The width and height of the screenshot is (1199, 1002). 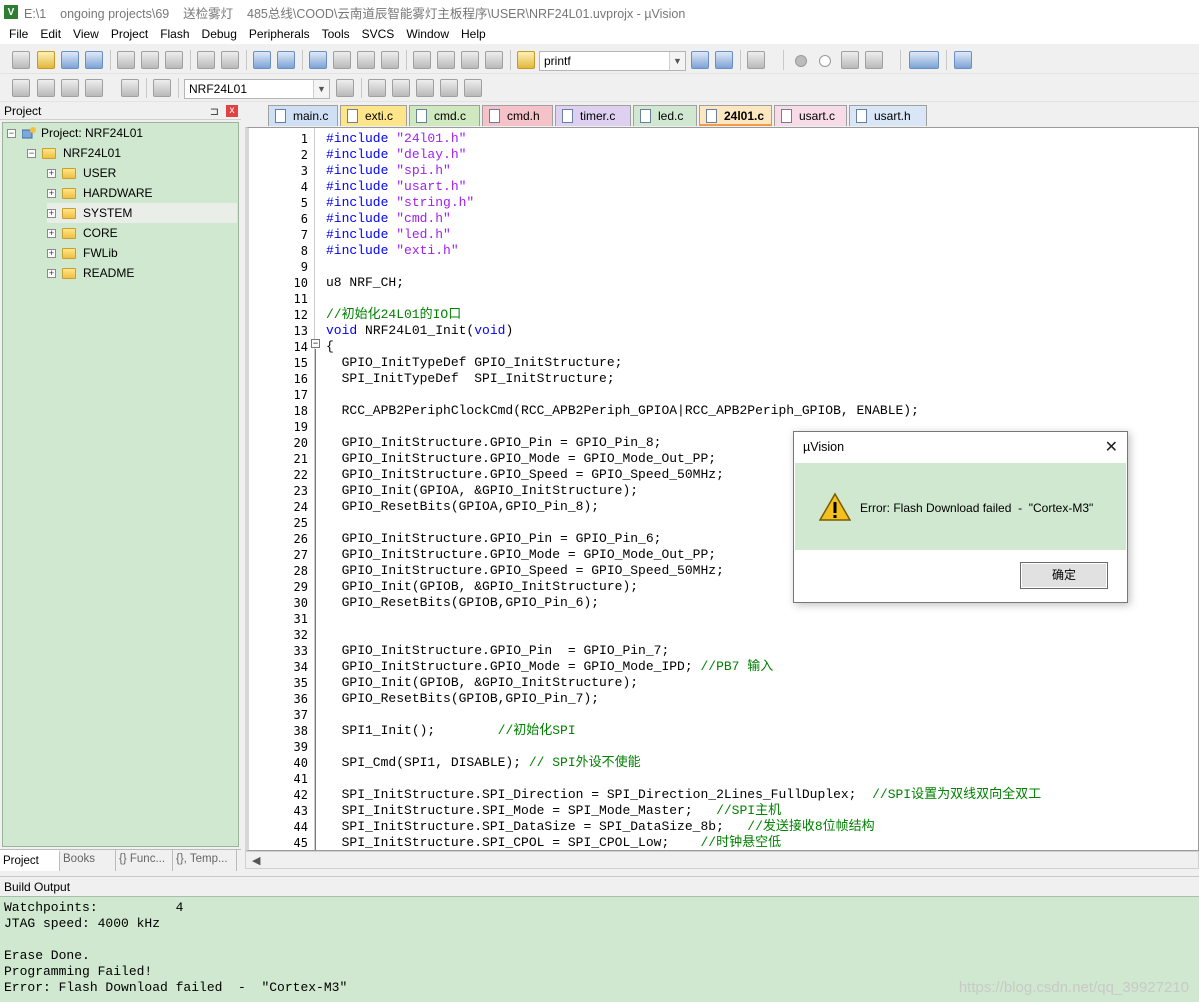 I want to click on tree-target: − NRF24L01, so click(x=74, y=153).